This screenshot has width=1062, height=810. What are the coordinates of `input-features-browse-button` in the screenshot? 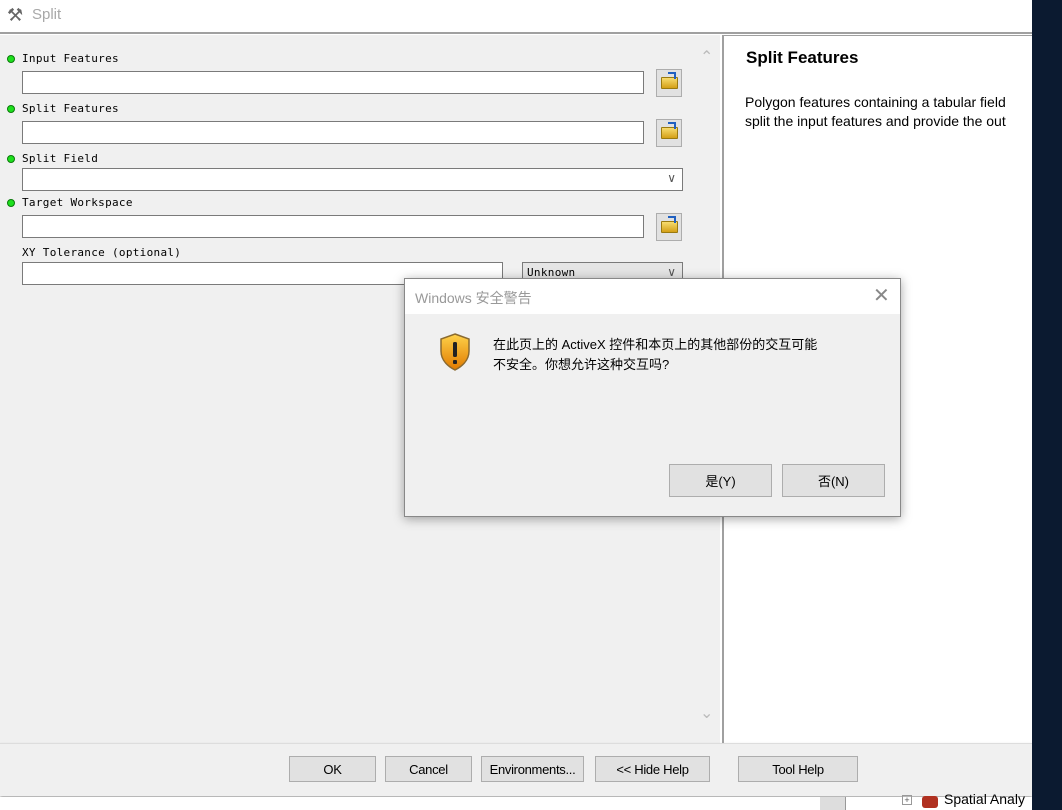 It's located at (669, 83).